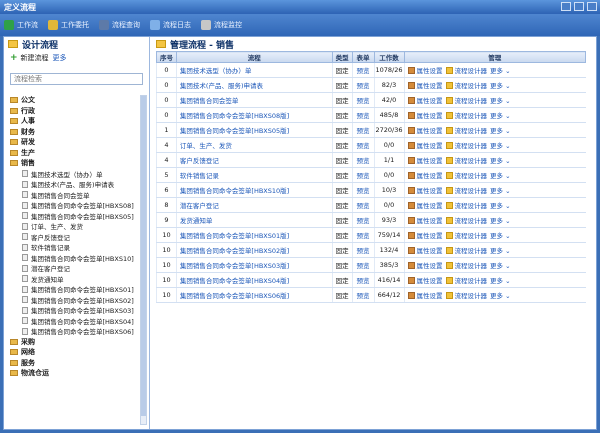  Describe the element at coordinates (254, 220) in the screenshot. I see `cell-flow-name: 发货通知单` at that location.